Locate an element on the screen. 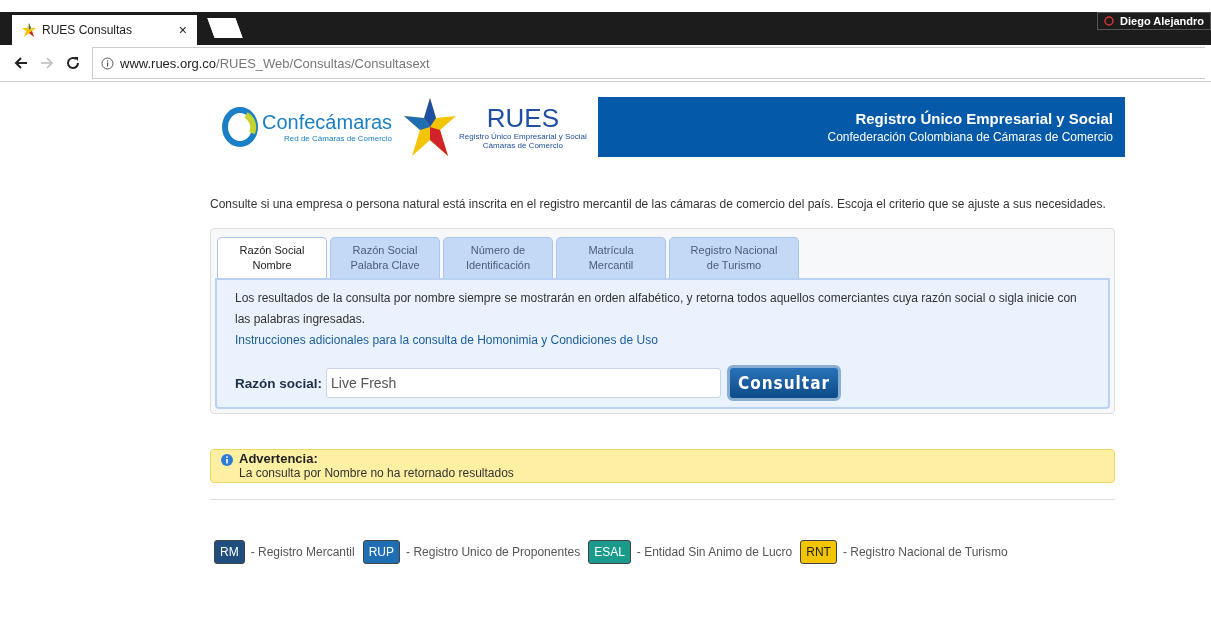 The height and width of the screenshot is (629, 1211). instructions-link: Instrucciones adicionales para la consulta de Homonimia y Condiciones de Uso is located at coordinates (446, 340).